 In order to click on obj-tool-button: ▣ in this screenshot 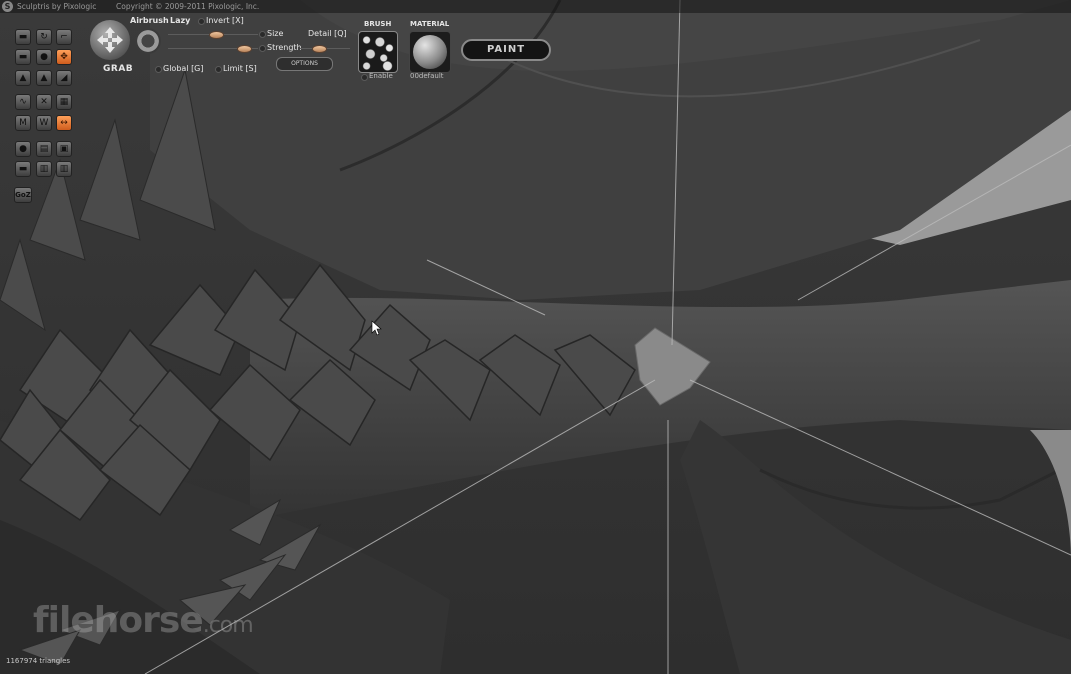, I will do `click(64, 149)`.